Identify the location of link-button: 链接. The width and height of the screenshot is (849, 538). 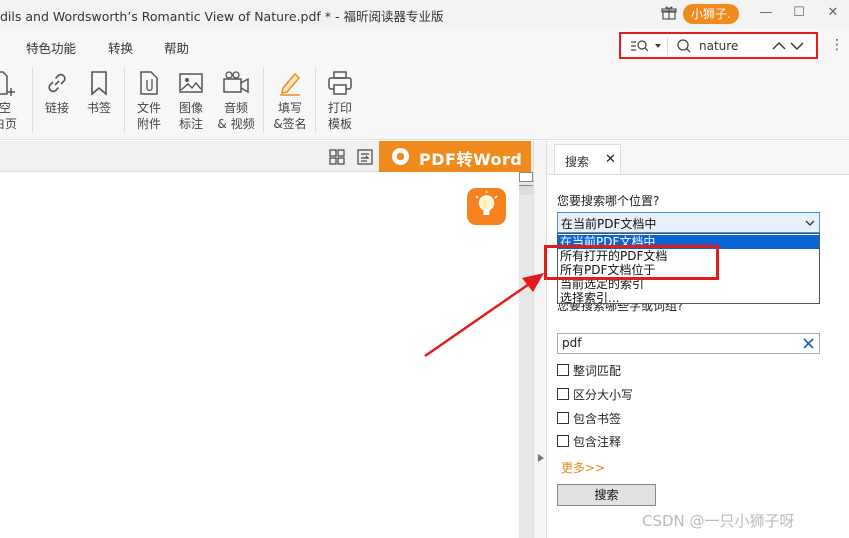
(57, 93).